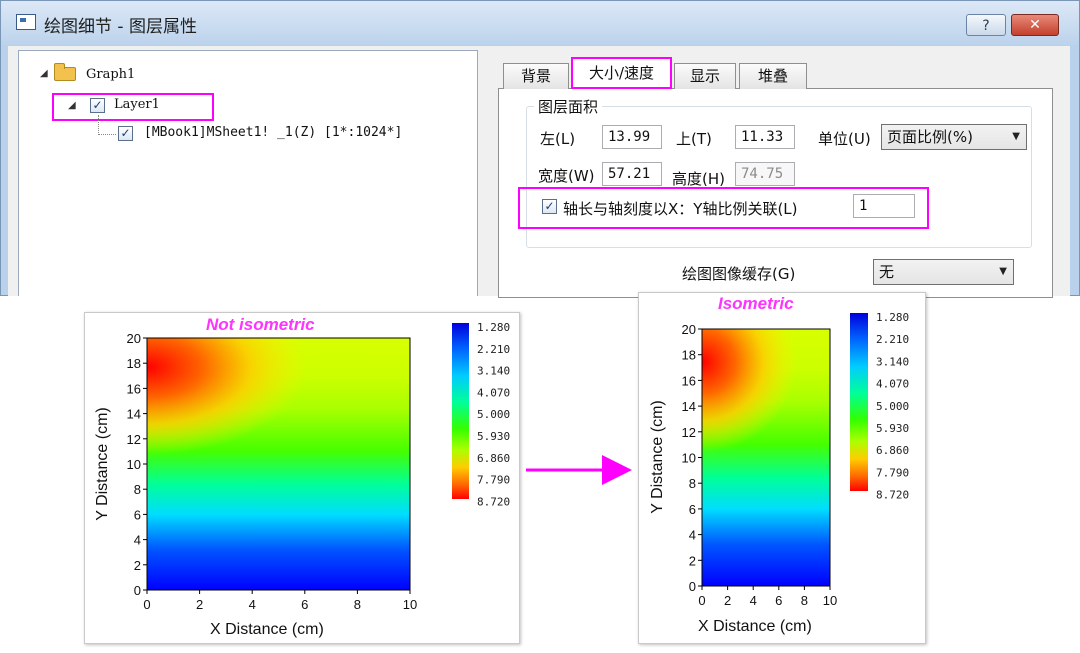  I want to click on plot2-title: Isometric, so click(756, 303).